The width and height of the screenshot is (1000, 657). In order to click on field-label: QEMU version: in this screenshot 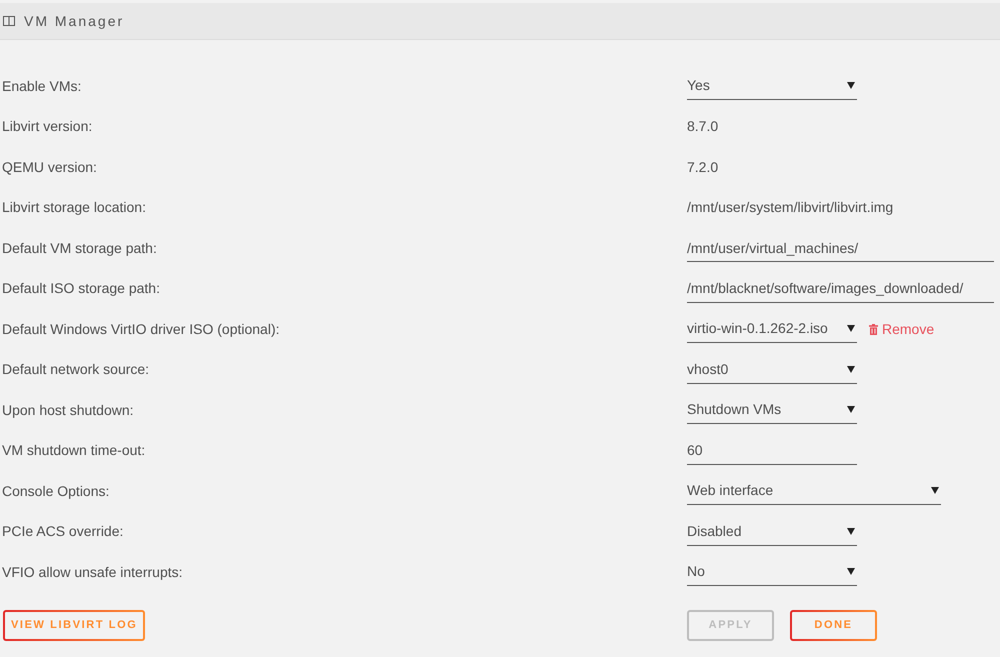, I will do `click(49, 167)`.